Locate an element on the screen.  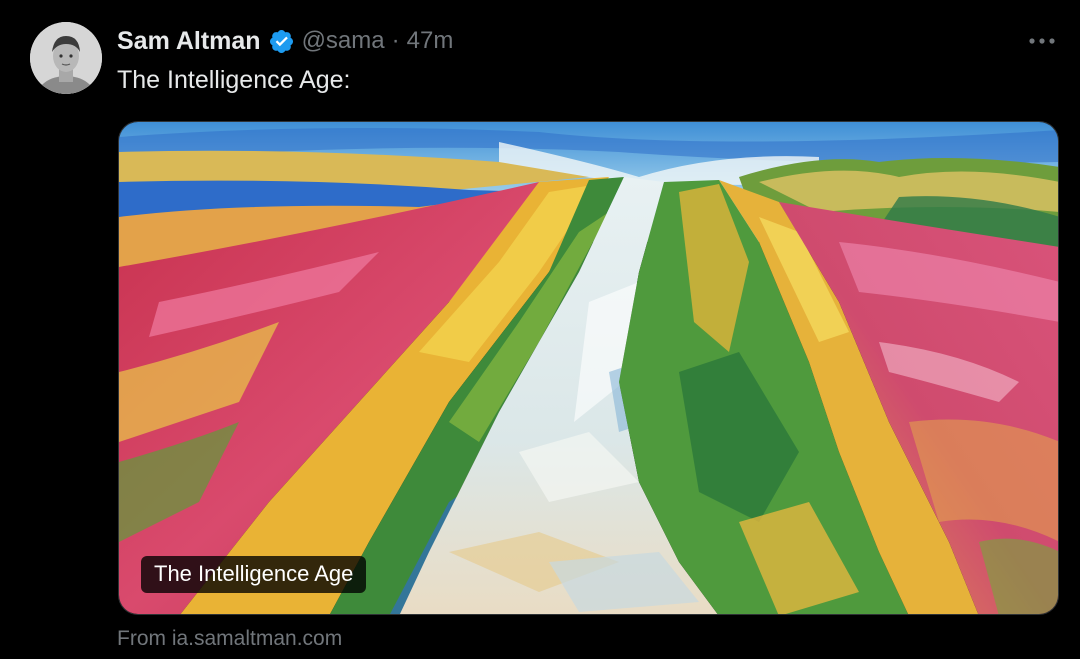
tweet-timestamp: 47m is located at coordinates (430, 41).